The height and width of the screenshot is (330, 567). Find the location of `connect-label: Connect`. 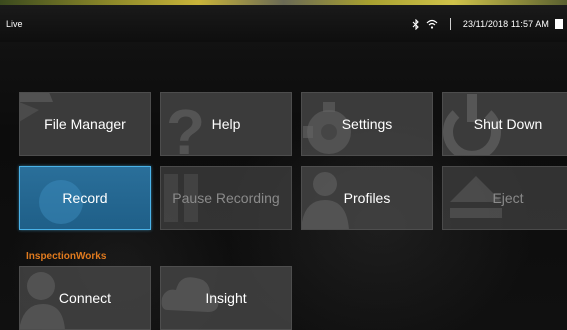

connect-label: Connect is located at coordinates (85, 298).